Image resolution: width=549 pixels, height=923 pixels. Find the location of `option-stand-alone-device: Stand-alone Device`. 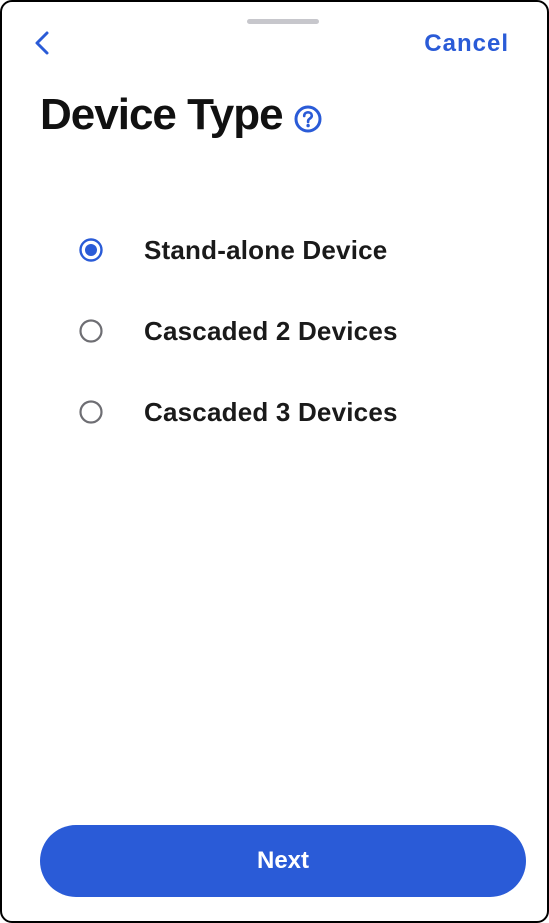

option-stand-alone-device: Stand-alone Device is located at coordinates (238, 250).